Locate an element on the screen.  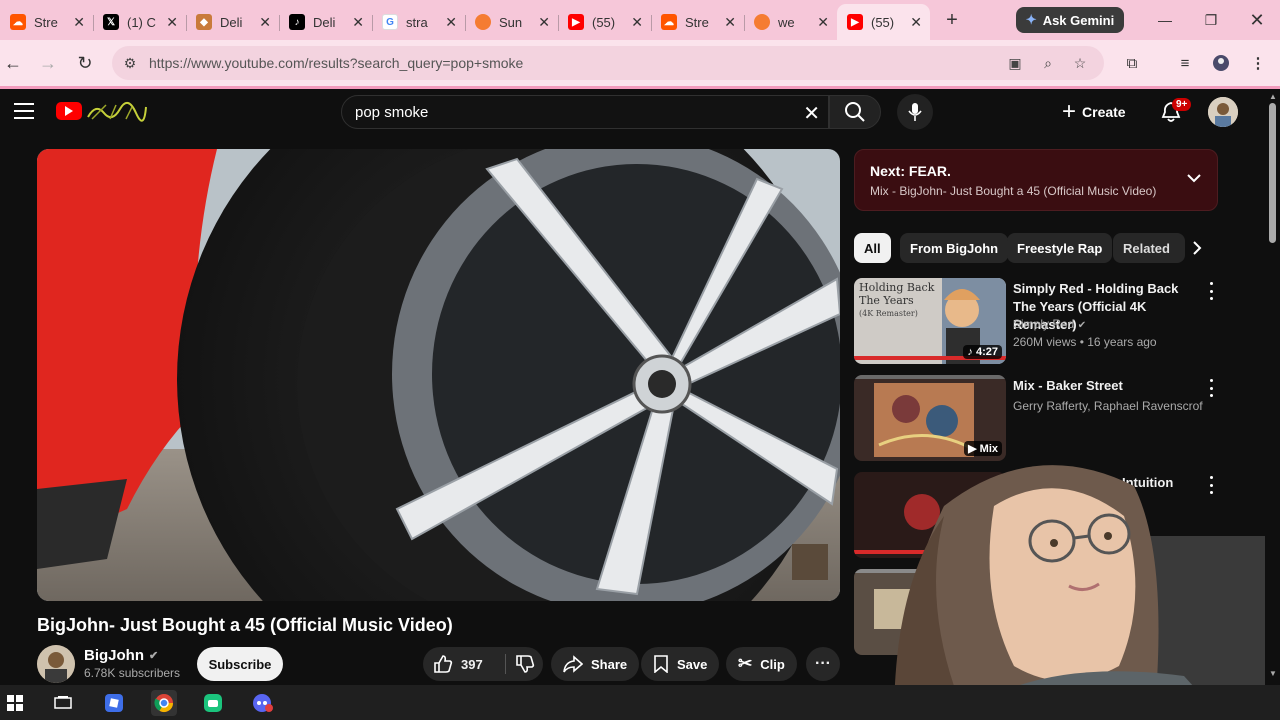
channel-avatar is located at coordinates (56, 664).